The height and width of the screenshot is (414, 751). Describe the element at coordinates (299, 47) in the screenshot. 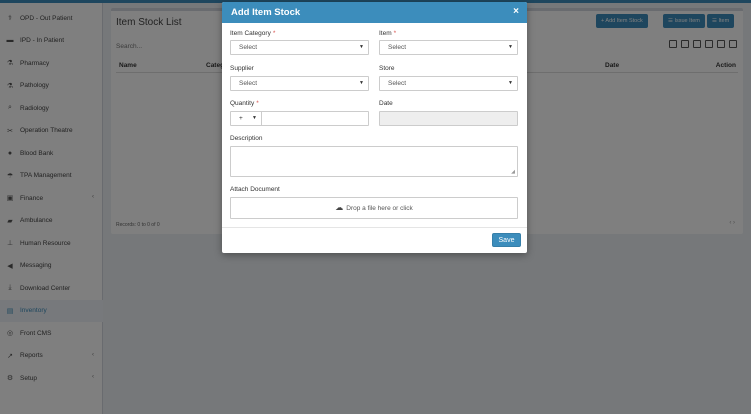

I see `item-category-select: Select ▼` at that location.